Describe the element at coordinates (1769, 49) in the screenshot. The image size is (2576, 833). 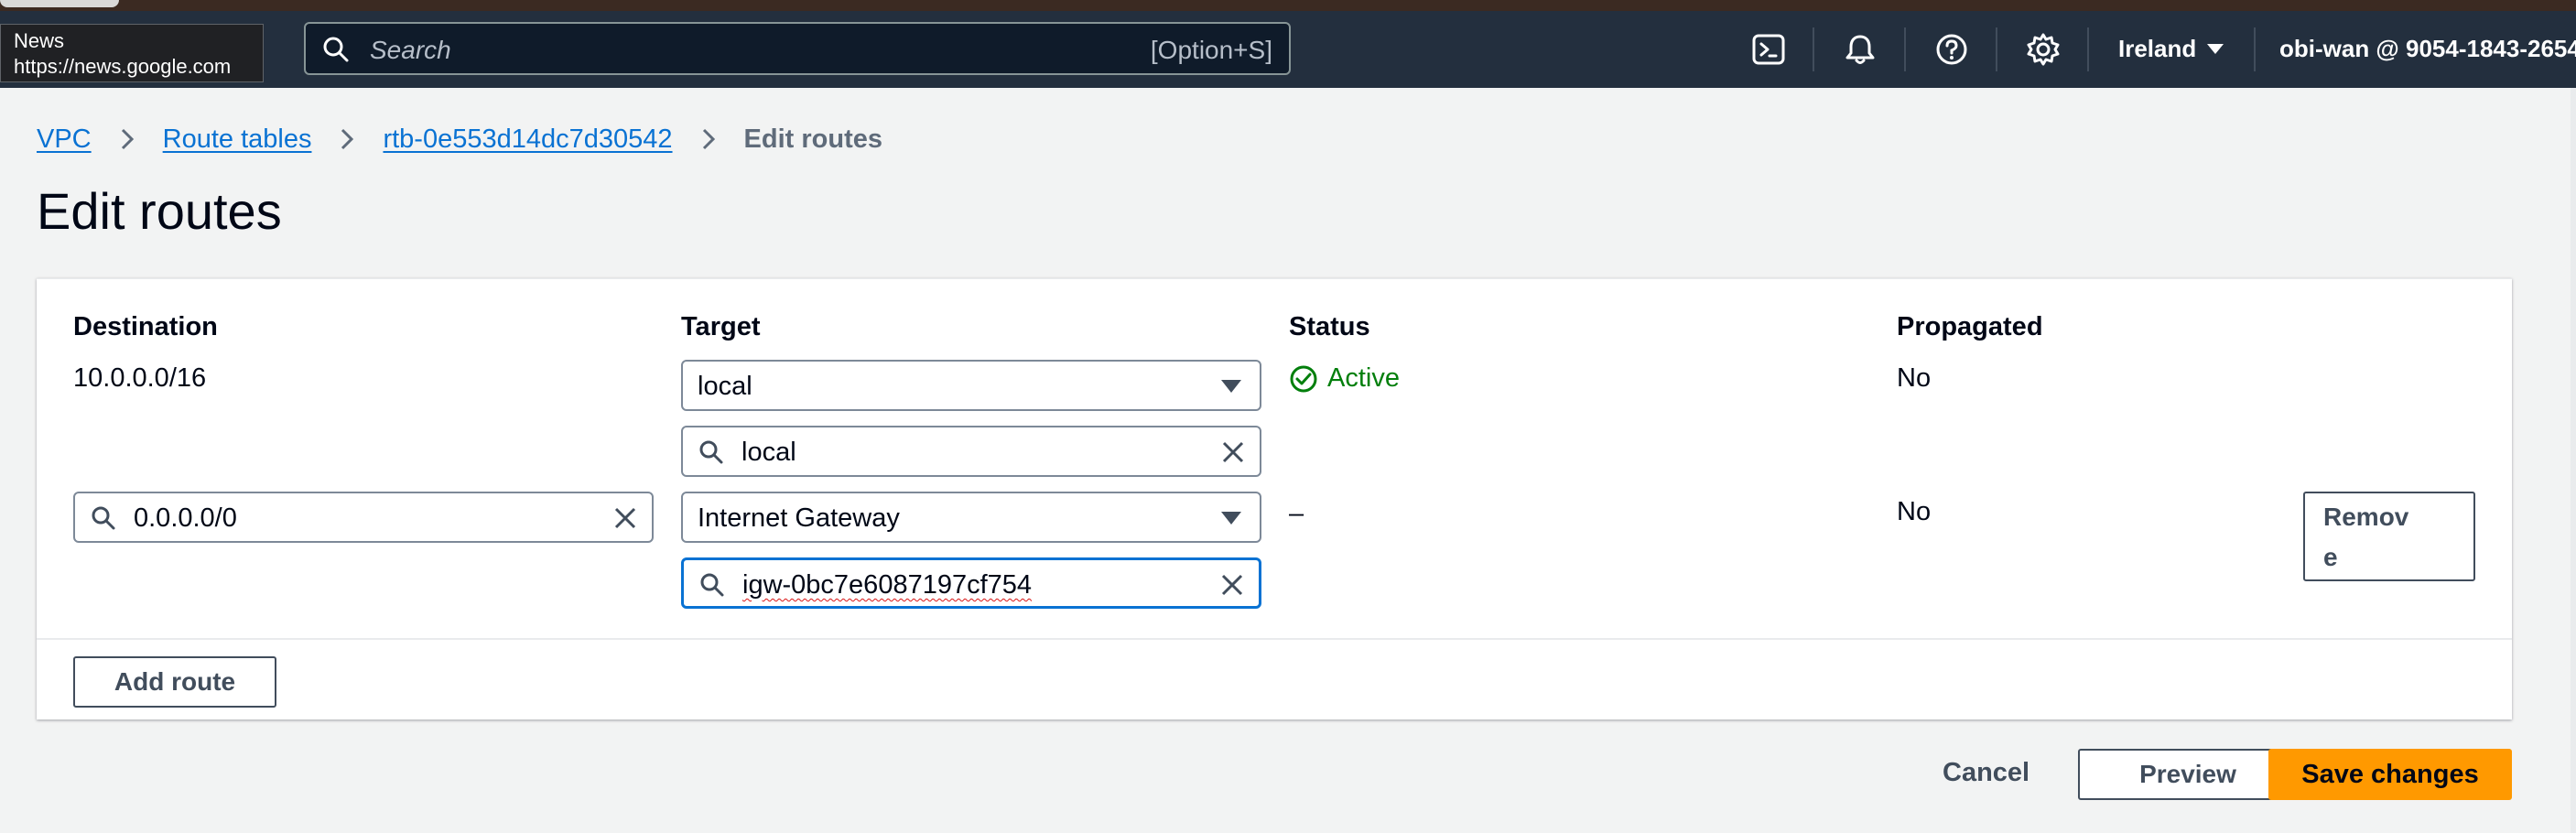
I see `cloudshell-icon` at that location.